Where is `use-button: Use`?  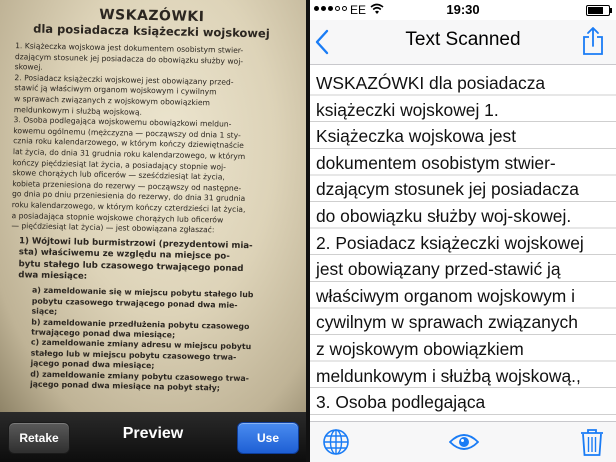 use-button: Use is located at coordinates (268, 438).